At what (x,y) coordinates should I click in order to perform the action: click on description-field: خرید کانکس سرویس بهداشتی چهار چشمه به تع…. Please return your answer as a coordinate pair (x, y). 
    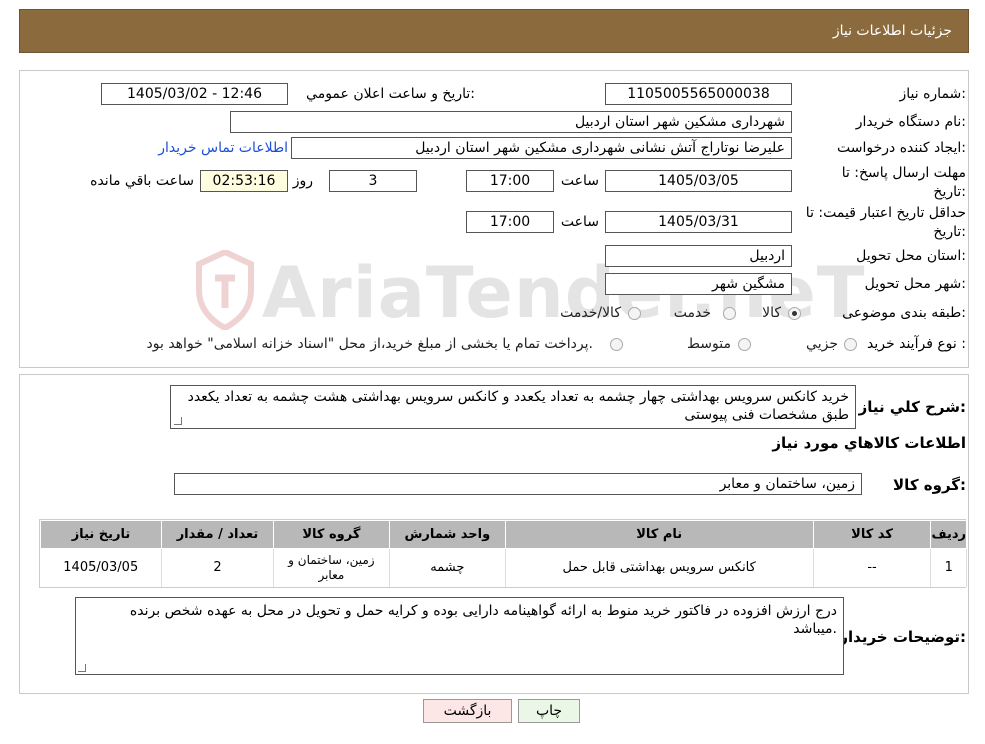
    Looking at the image, I should click on (513, 407).